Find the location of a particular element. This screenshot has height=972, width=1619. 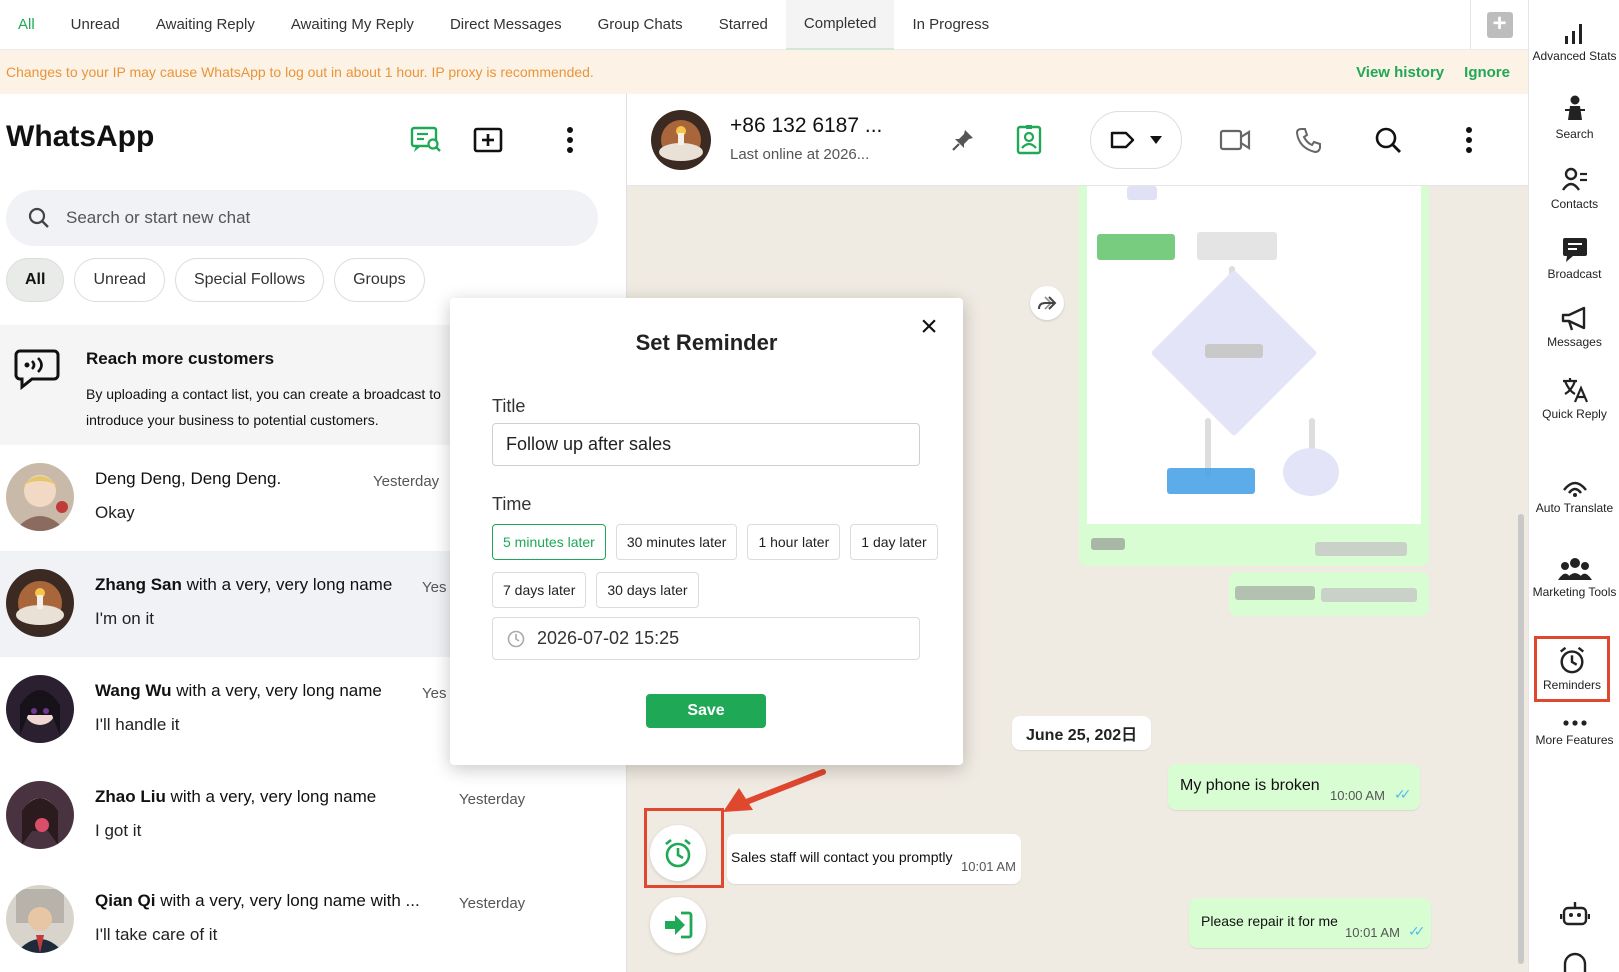

megaphone-icon is located at coordinates (1573, 318).